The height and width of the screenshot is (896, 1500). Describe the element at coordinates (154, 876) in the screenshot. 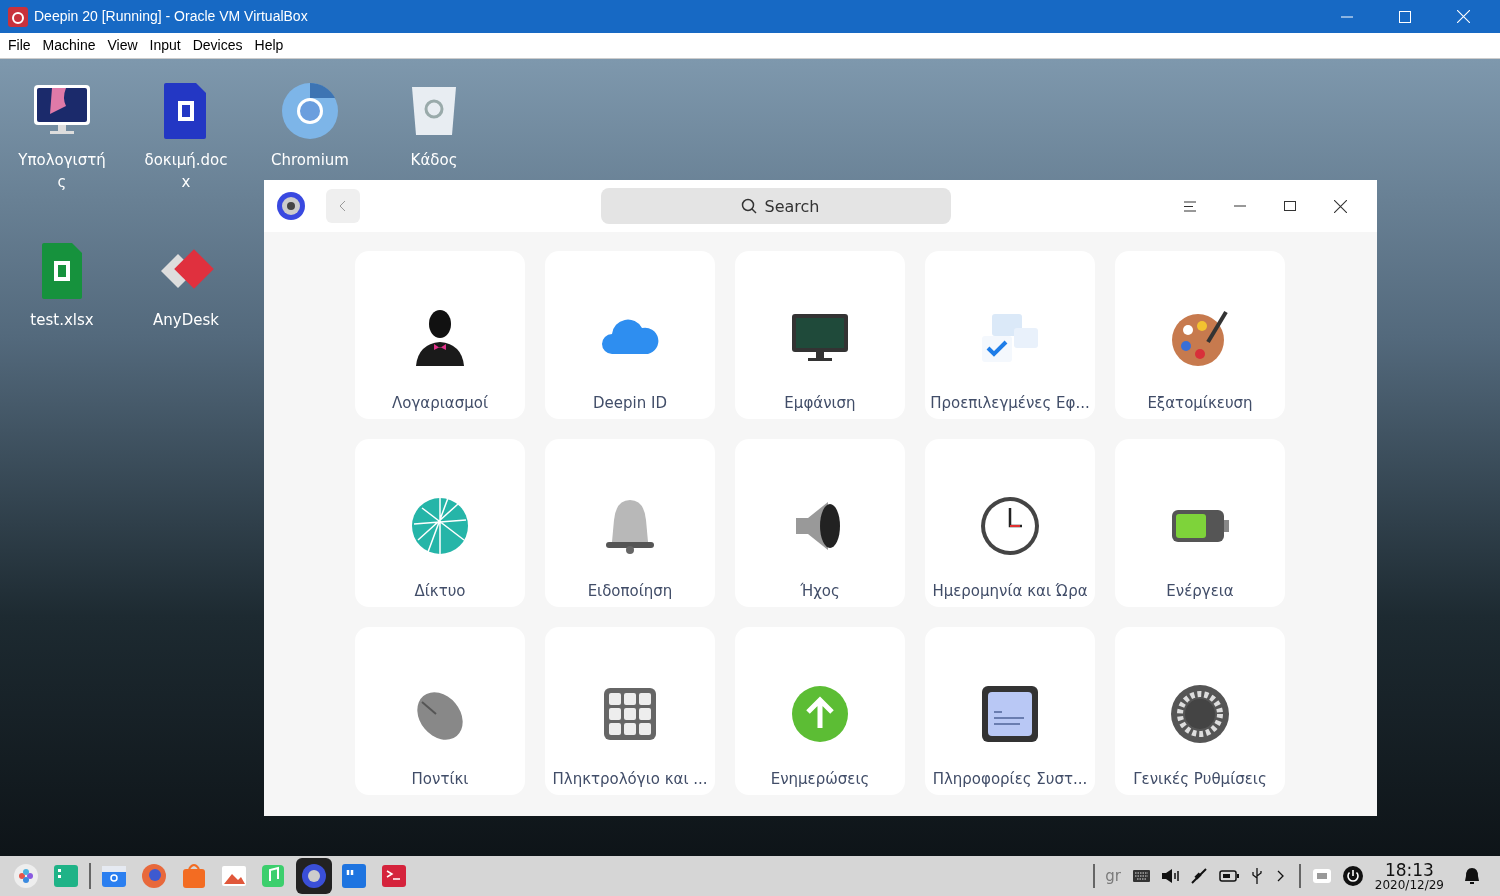

I see `fox-globe-icon` at that location.